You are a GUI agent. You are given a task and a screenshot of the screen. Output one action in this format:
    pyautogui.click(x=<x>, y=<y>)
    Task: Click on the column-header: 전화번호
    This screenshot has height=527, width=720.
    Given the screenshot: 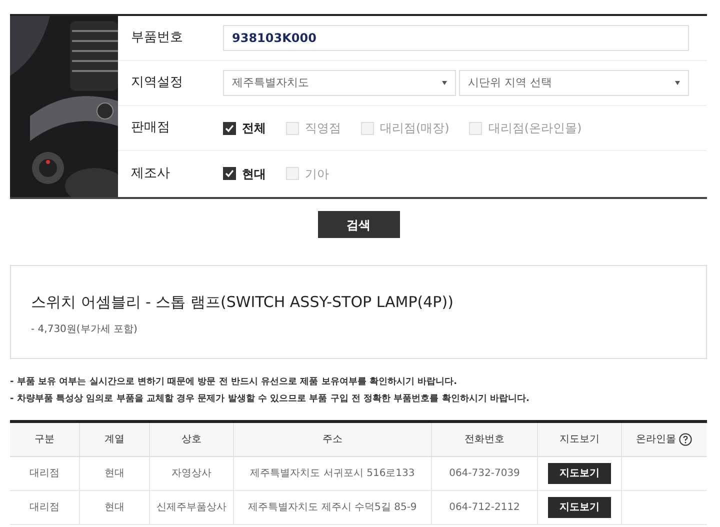 What is the action you would take?
    pyautogui.click(x=484, y=440)
    